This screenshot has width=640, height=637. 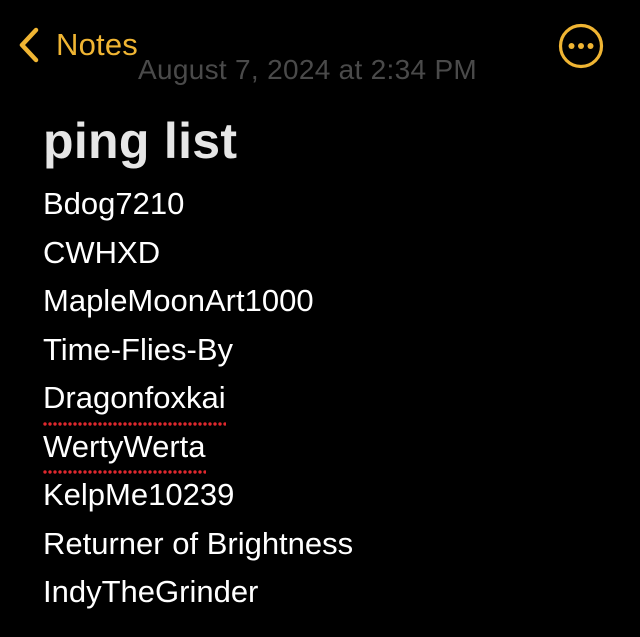 What do you see at coordinates (29, 45) in the screenshot?
I see `chevron-left-icon` at bounding box center [29, 45].